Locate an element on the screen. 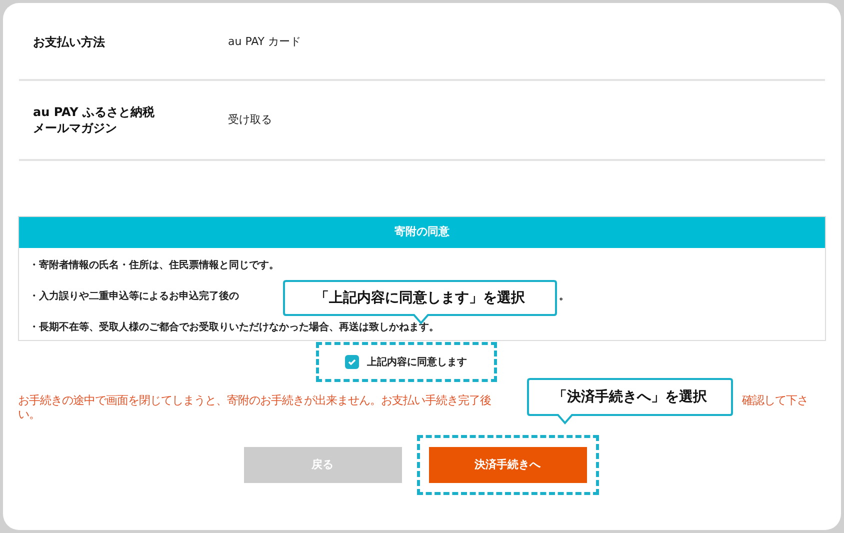  agree-checkbox is located at coordinates (352, 362).